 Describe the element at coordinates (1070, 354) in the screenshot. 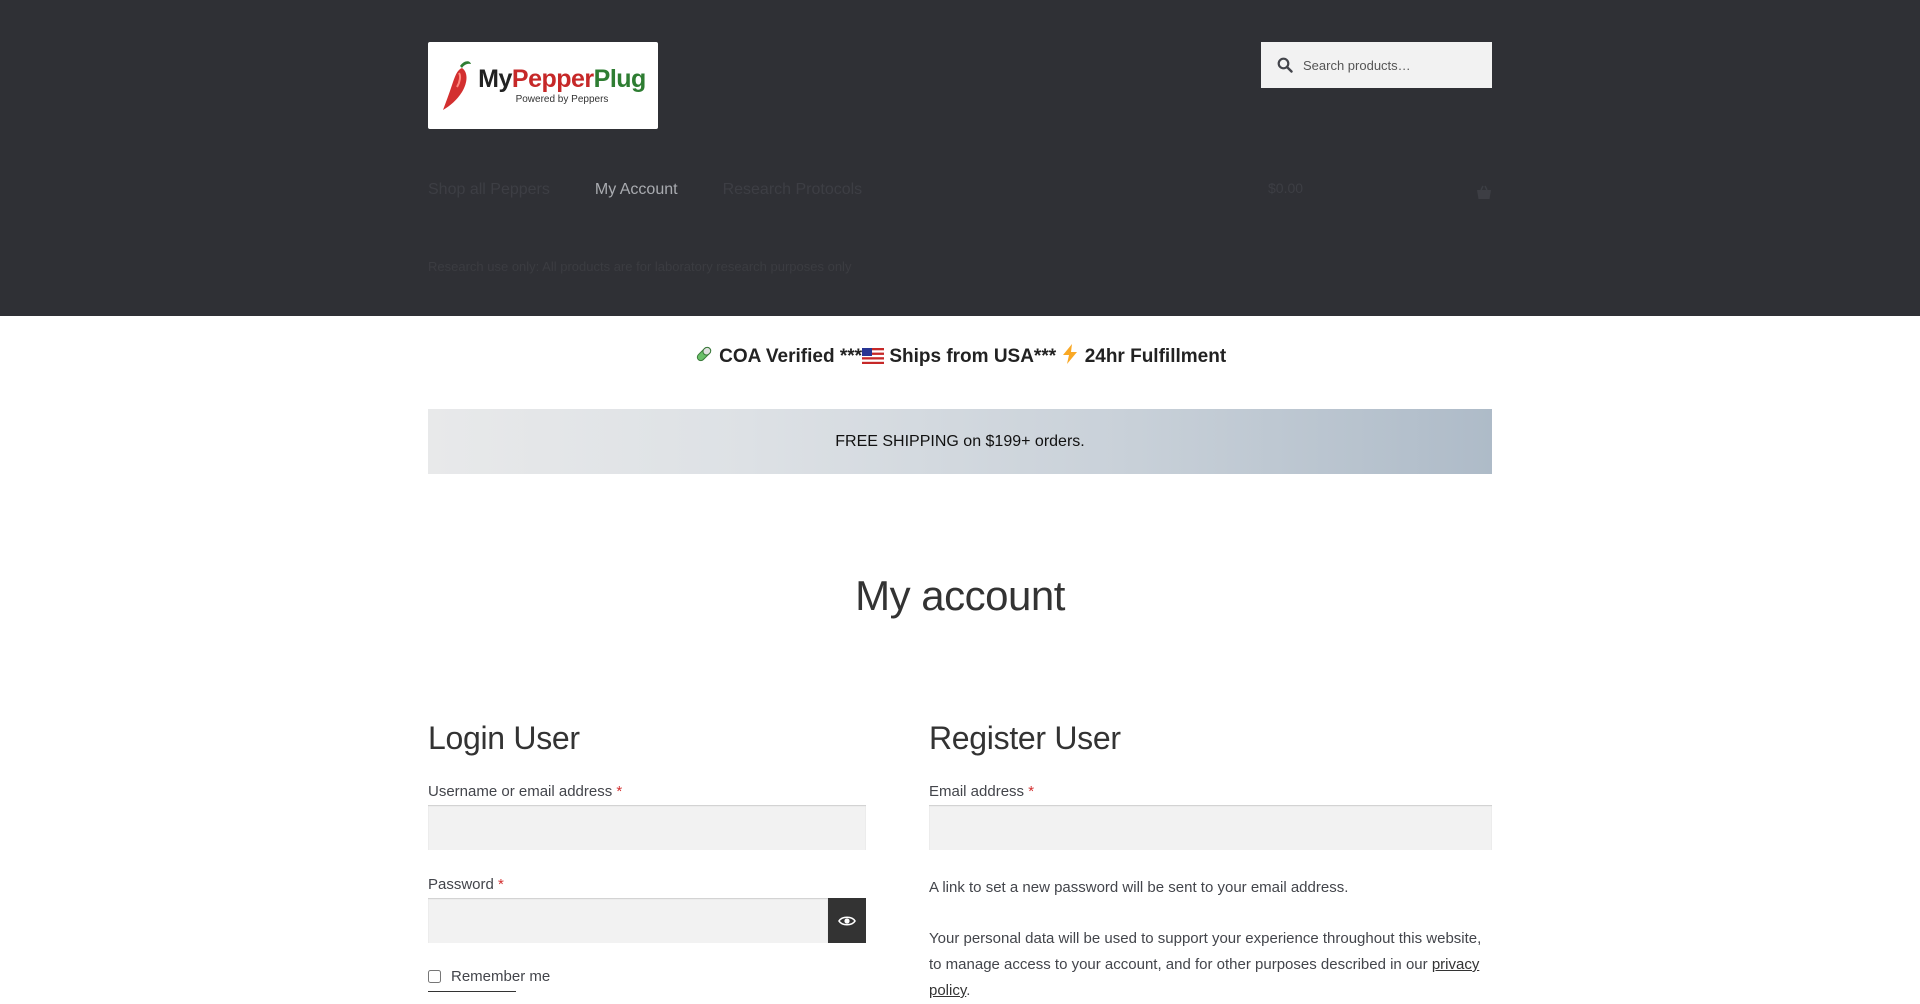

I see `lightning-icon` at that location.